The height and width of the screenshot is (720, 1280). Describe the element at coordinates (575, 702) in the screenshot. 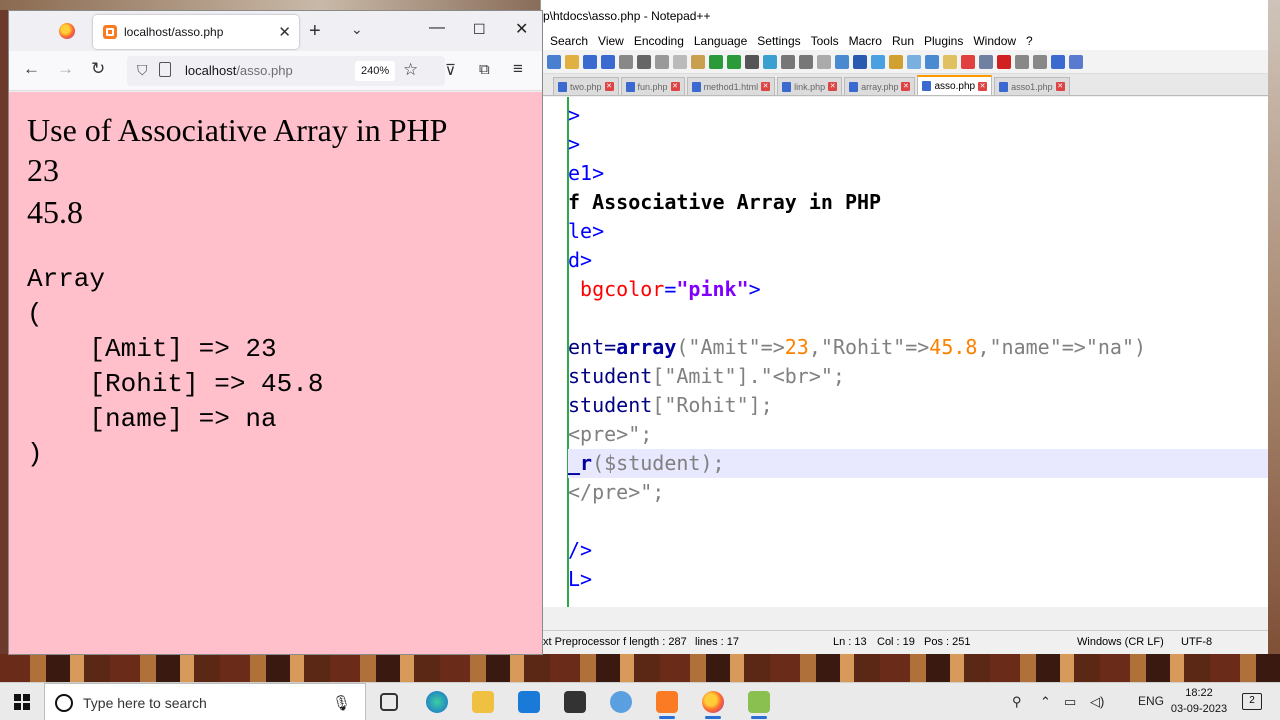

I see `microsoft-store-icon` at that location.